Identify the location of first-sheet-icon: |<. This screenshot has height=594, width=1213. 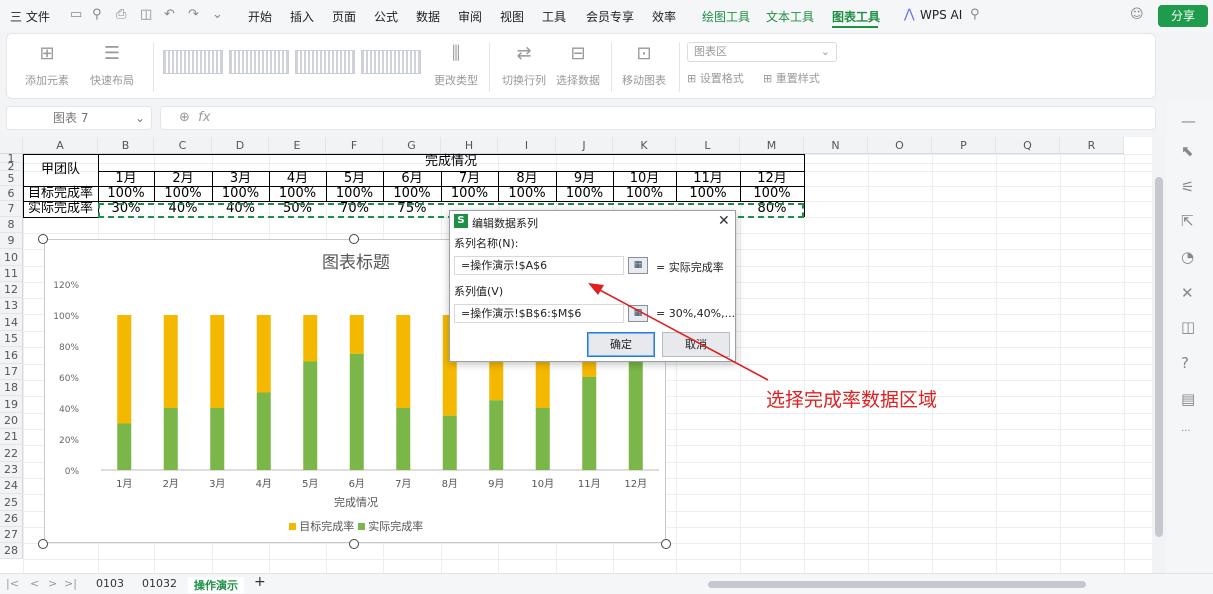
(12, 583).